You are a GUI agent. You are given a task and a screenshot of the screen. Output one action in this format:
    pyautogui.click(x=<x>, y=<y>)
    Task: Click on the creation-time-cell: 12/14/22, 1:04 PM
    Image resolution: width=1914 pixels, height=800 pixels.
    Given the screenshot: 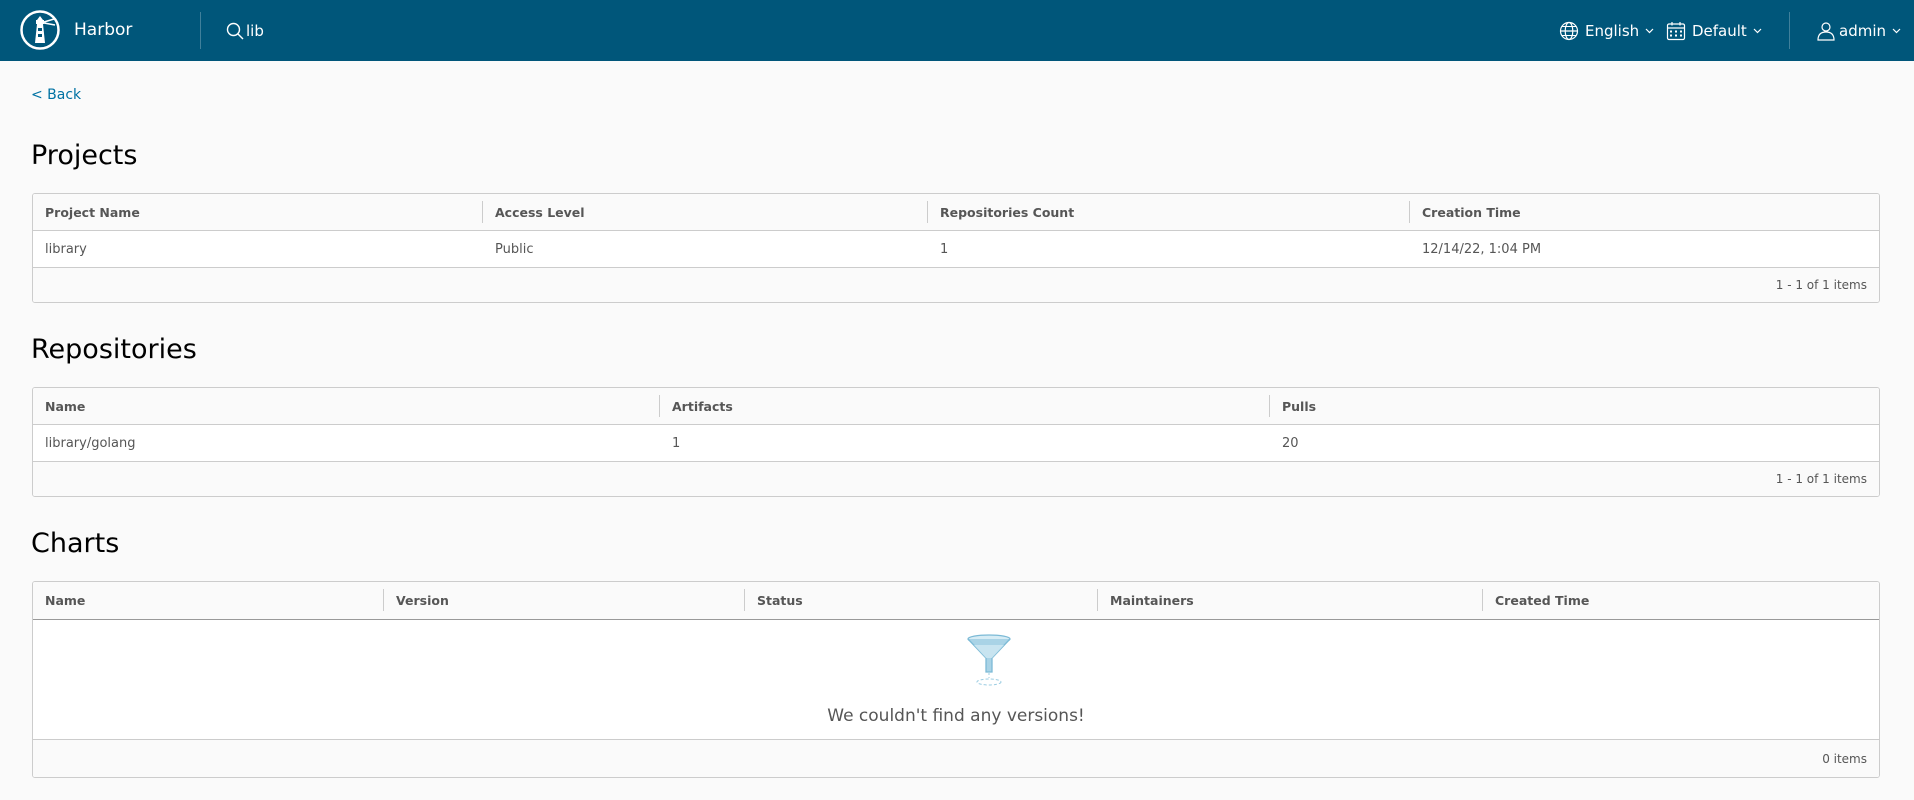 What is the action you would take?
    pyautogui.click(x=1482, y=249)
    